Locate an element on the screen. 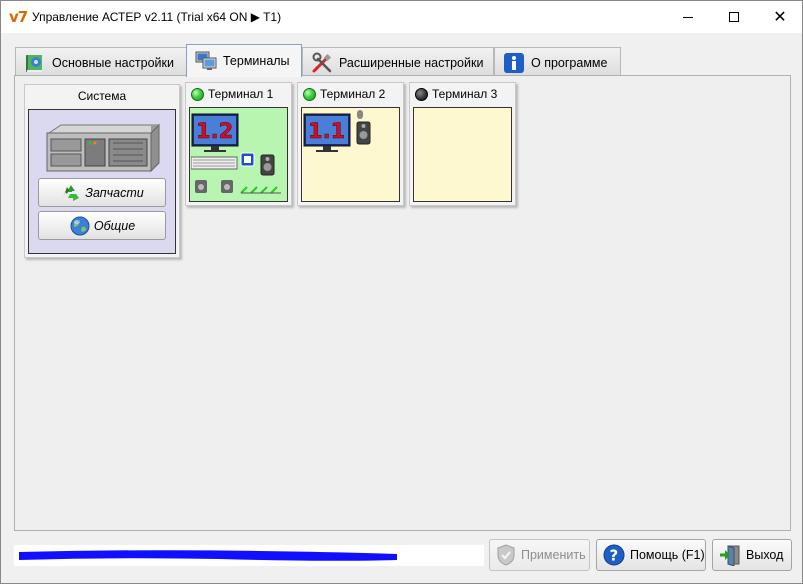 Image resolution: width=803 pixels, height=584 pixels. settings-book-icon is located at coordinates (34, 63).